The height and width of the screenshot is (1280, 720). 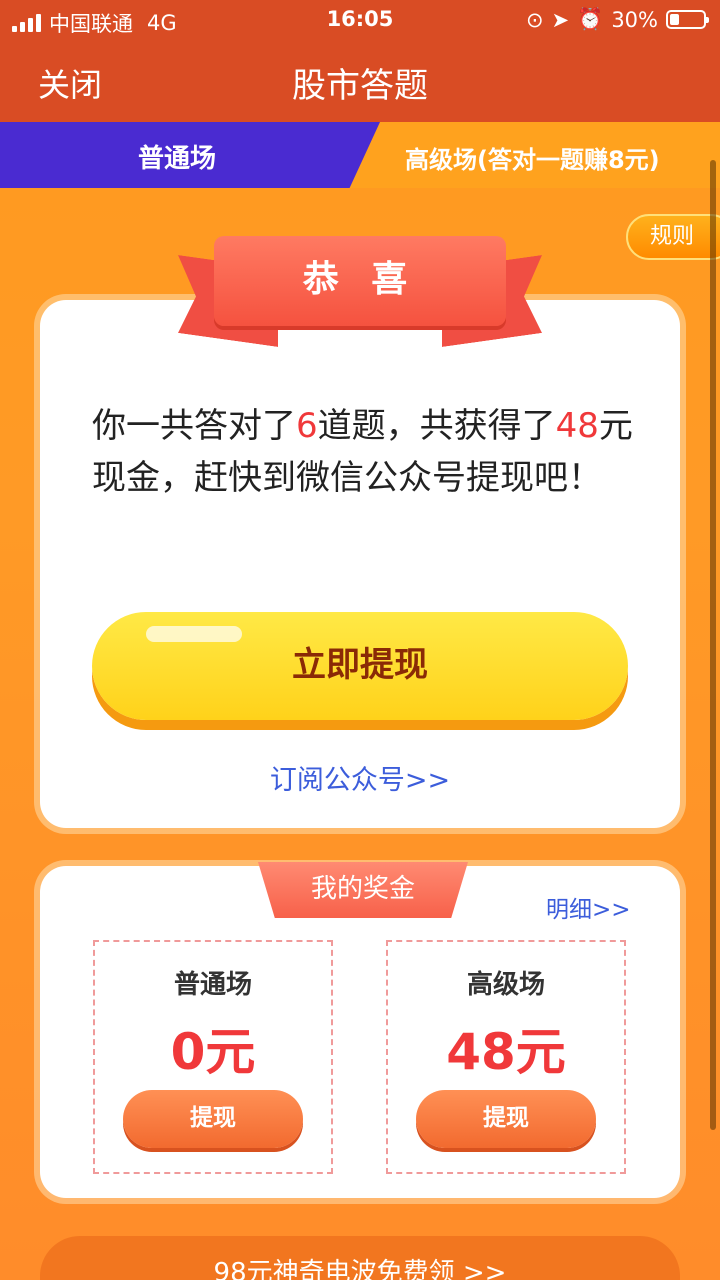 What do you see at coordinates (687, 19) in the screenshot?
I see `battery-icon` at bounding box center [687, 19].